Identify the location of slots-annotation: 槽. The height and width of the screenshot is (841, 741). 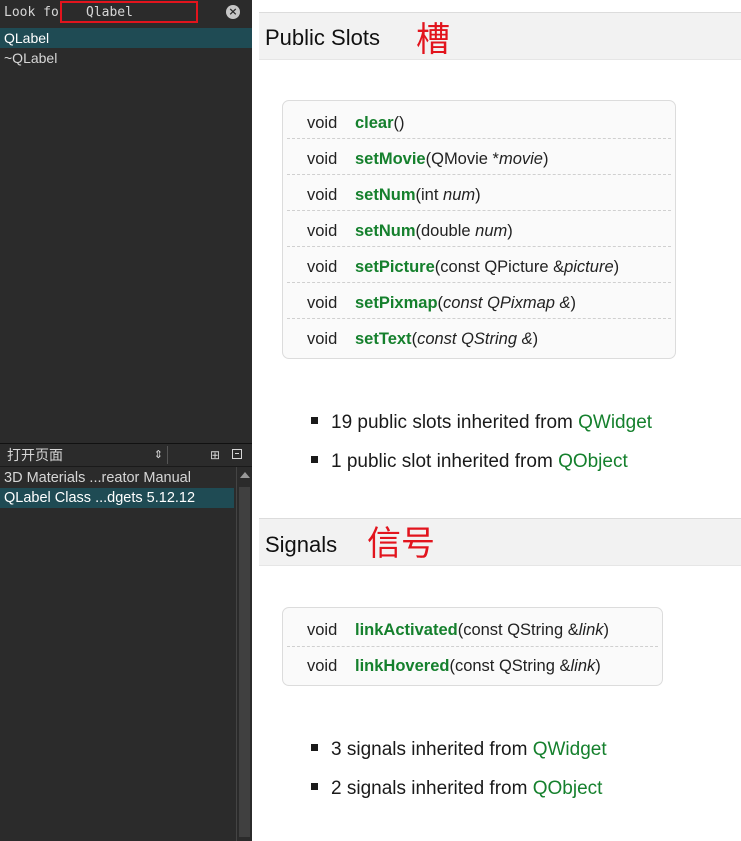
(433, 40).